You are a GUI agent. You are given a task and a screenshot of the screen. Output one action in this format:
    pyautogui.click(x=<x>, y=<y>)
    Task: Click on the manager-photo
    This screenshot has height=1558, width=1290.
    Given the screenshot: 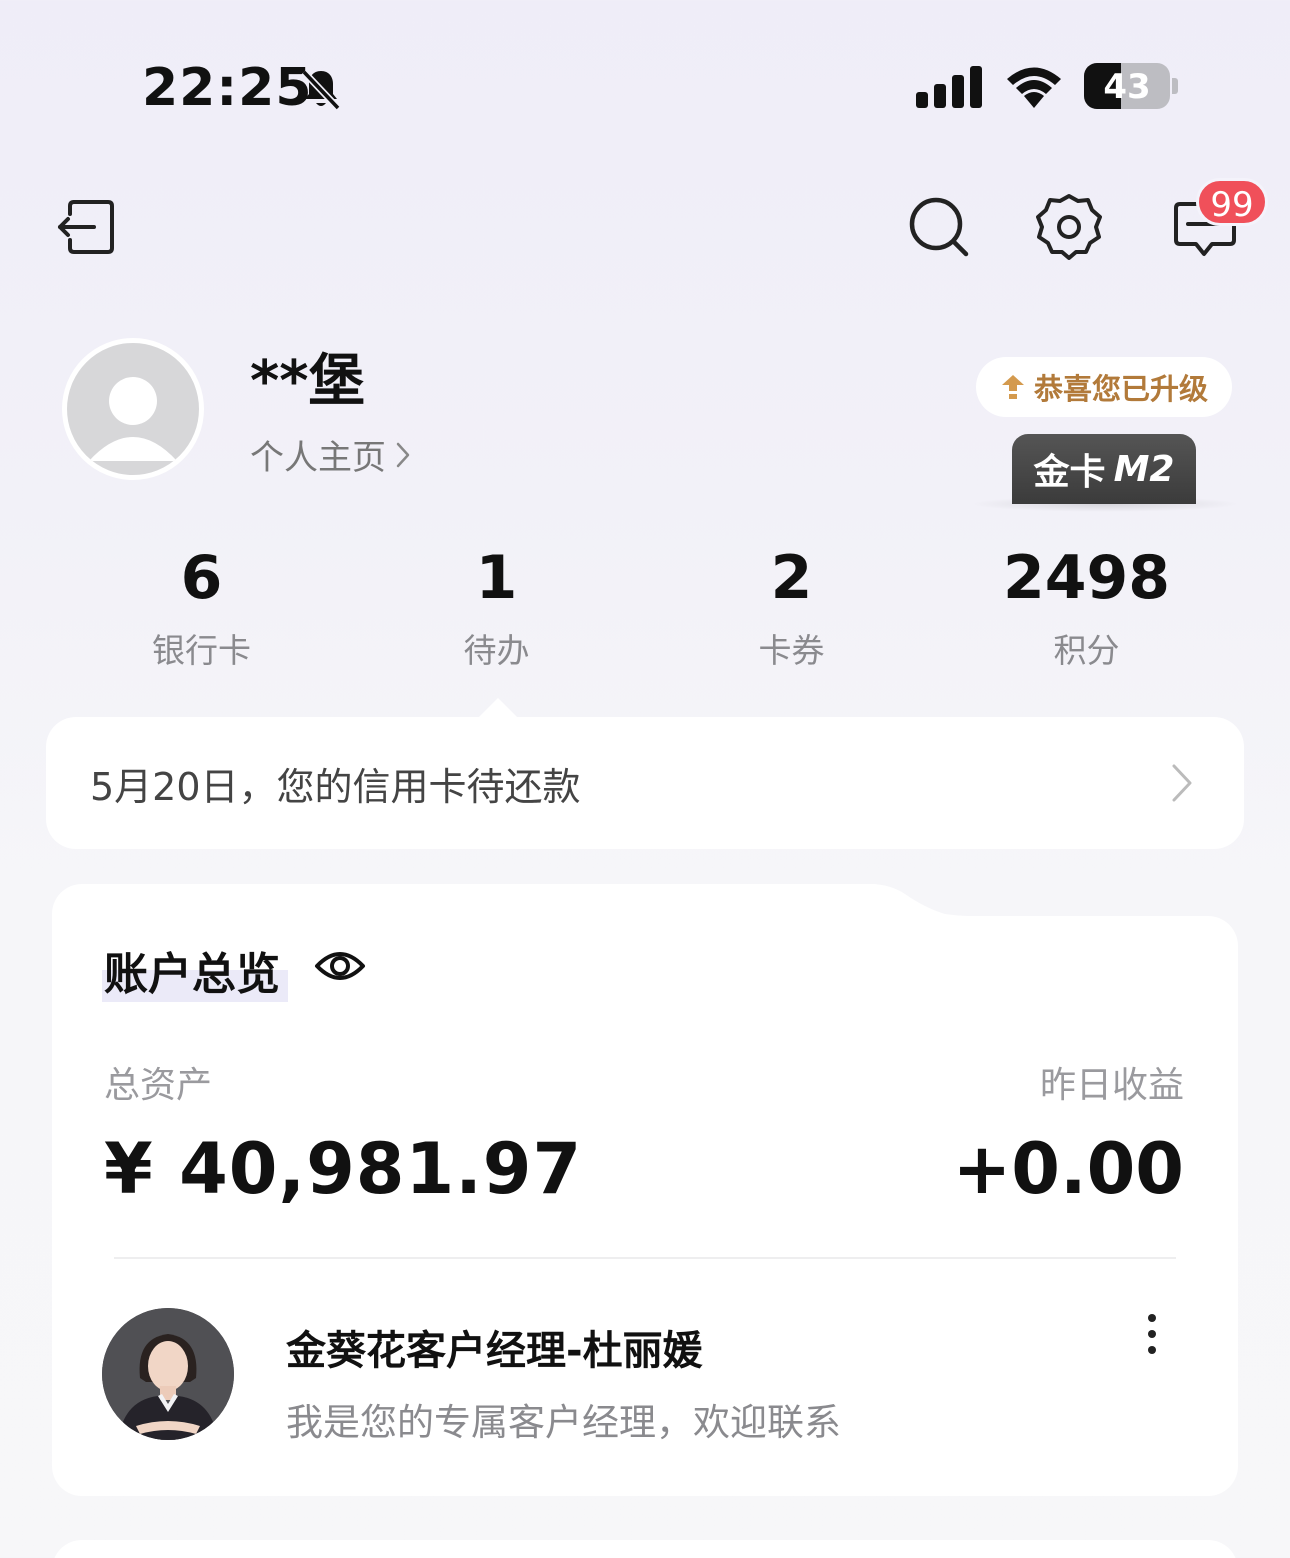 What is the action you would take?
    pyautogui.click(x=168, y=1374)
    